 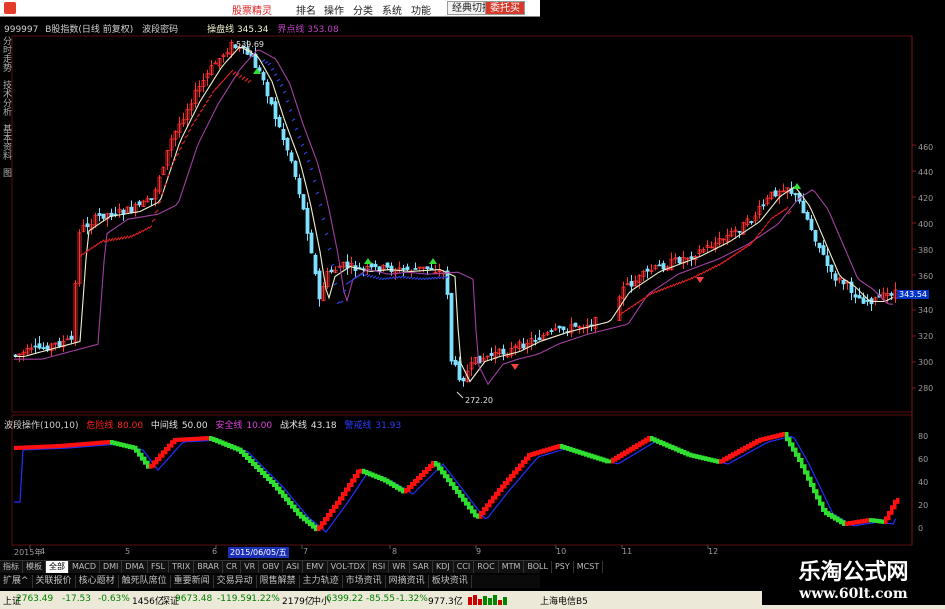 What do you see at coordinates (11, 567) in the screenshot?
I see `tab-indicator: 指标` at bounding box center [11, 567].